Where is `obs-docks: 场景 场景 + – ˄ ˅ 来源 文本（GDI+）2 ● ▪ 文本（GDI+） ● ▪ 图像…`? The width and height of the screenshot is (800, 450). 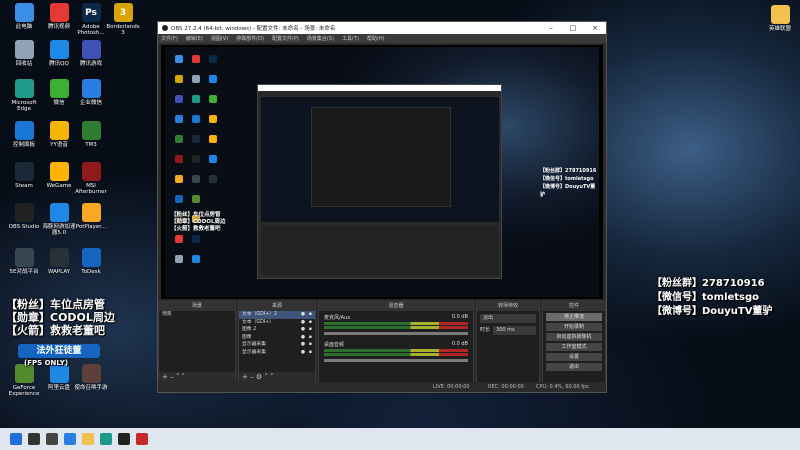
obs-docks: 场景 场景 + – ˄ ˅ 来源 文本（GDI+）2 ● ▪ 文本（GDI+） ● ▪ 图像… is located at coordinates (382, 346).